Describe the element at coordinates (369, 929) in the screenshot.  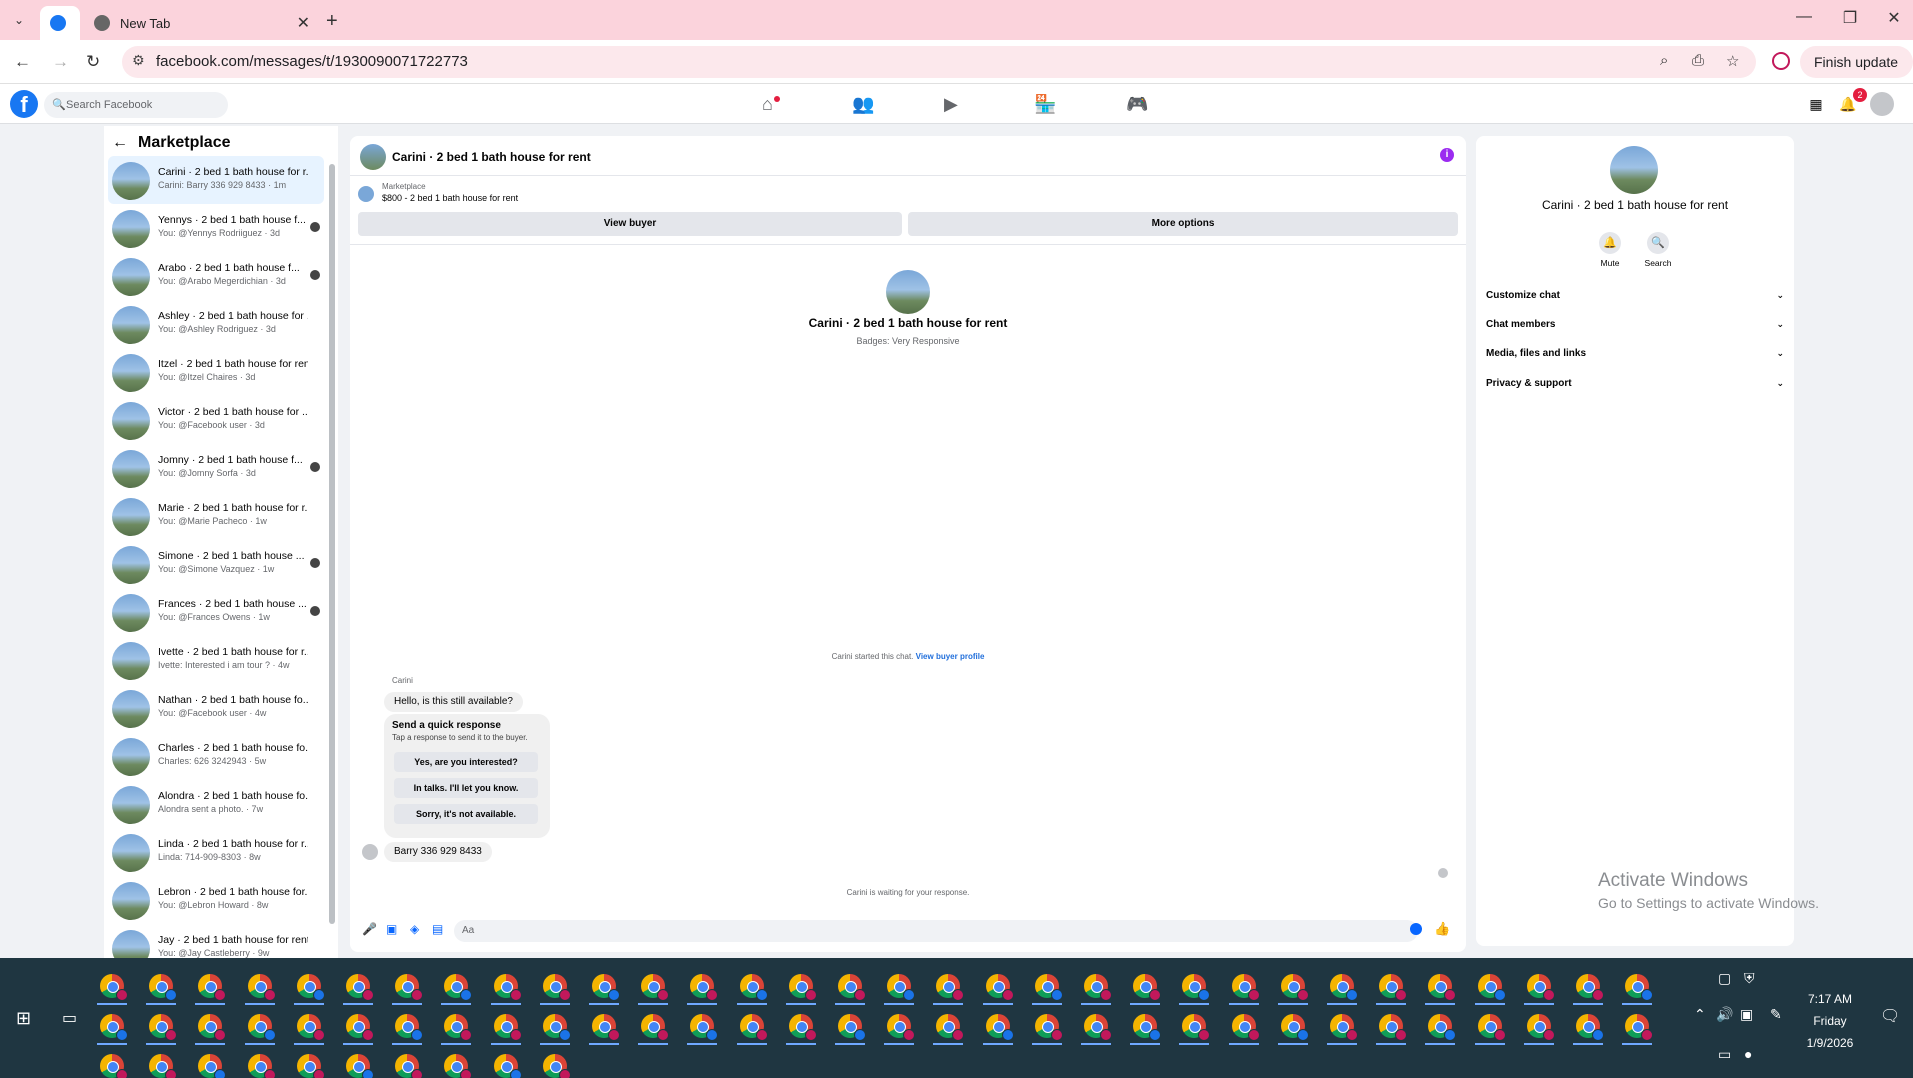
I see `microphone-icon: 🎤` at that location.